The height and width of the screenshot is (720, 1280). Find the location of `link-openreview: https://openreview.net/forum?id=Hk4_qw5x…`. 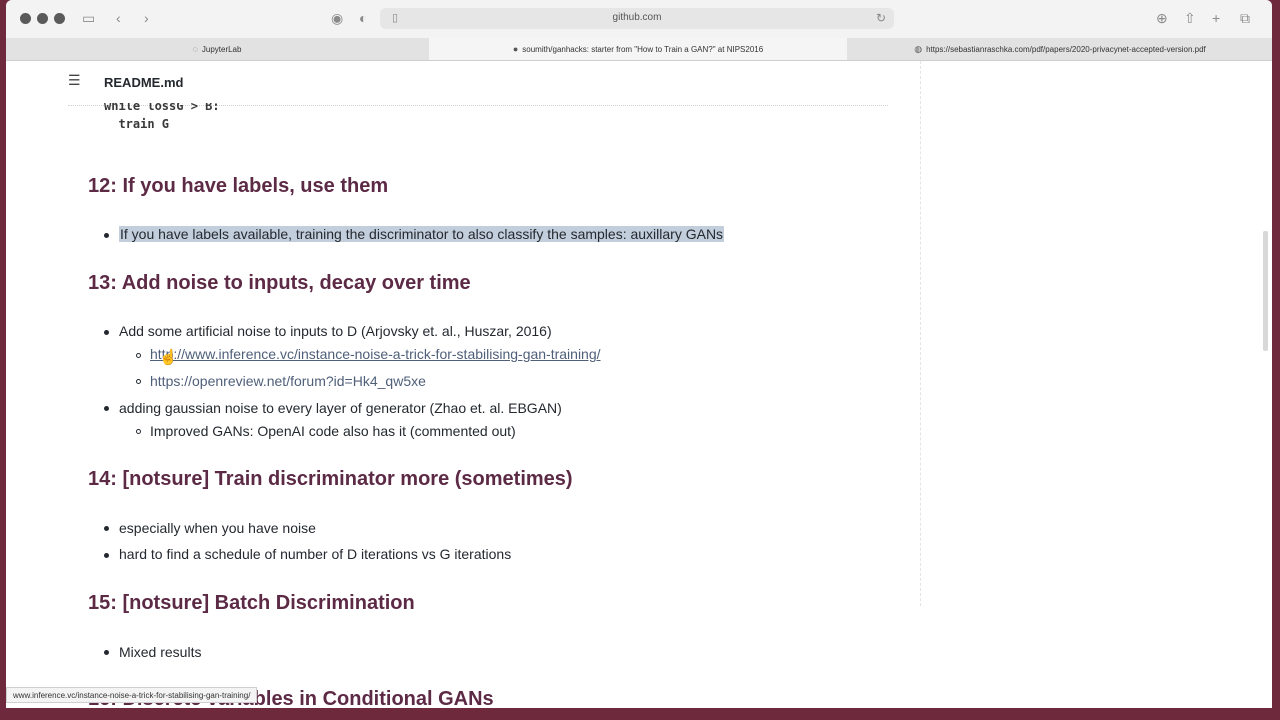

link-openreview: https://openreview.net/forum?id=Hk4_qw5x… is located at coordinates (288, 381).